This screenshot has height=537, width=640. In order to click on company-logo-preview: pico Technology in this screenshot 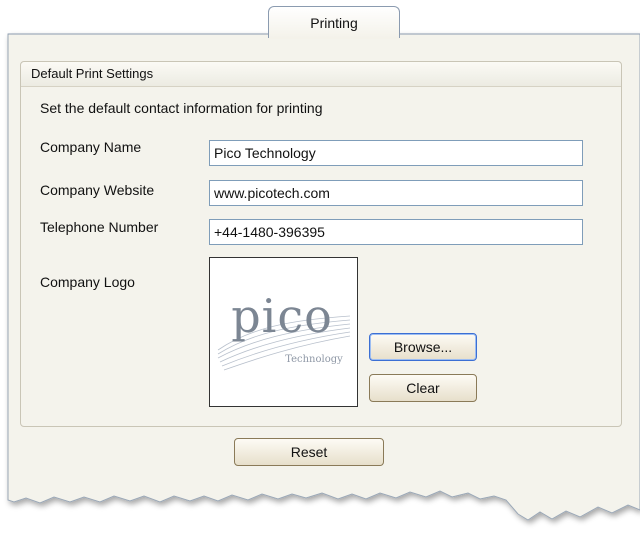, I will do `click(283, 332)`.